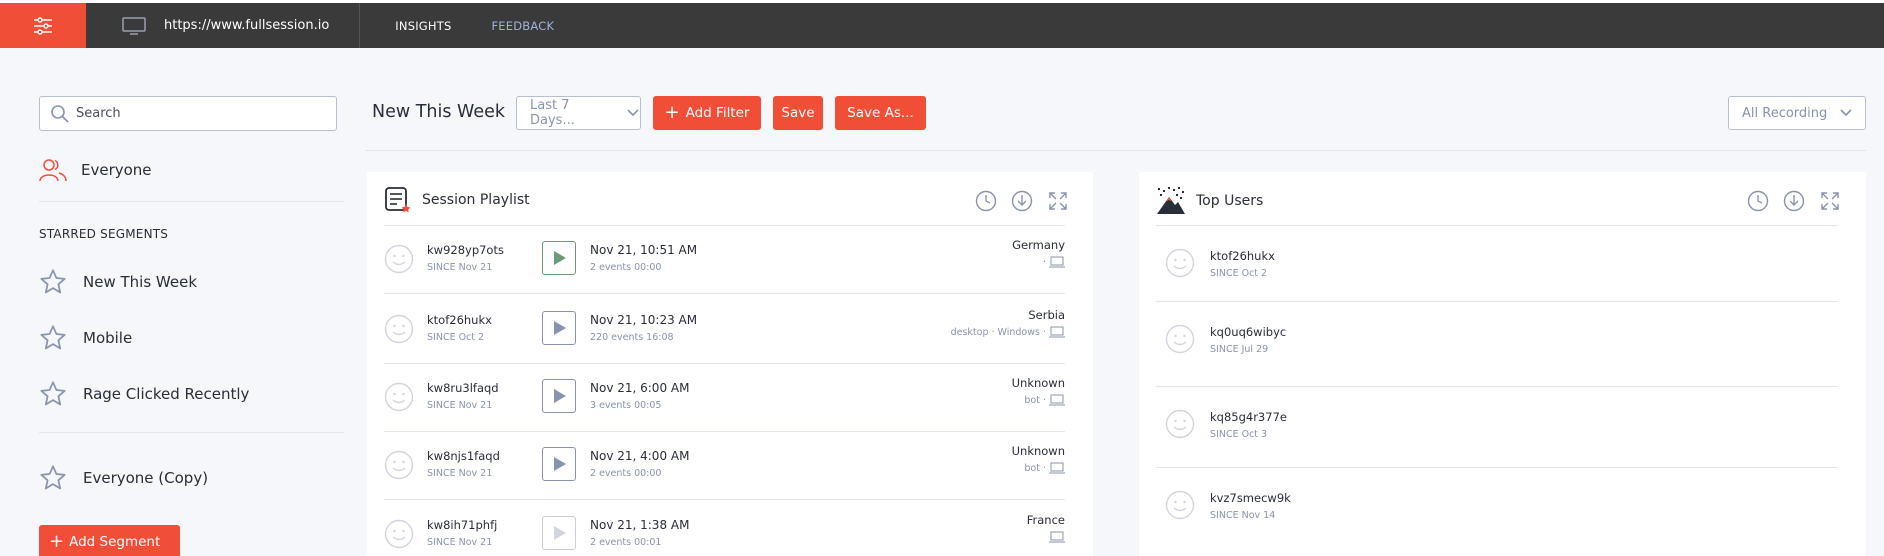  I want to click on add-filter-button: + Add Filter, so click(707, 113).